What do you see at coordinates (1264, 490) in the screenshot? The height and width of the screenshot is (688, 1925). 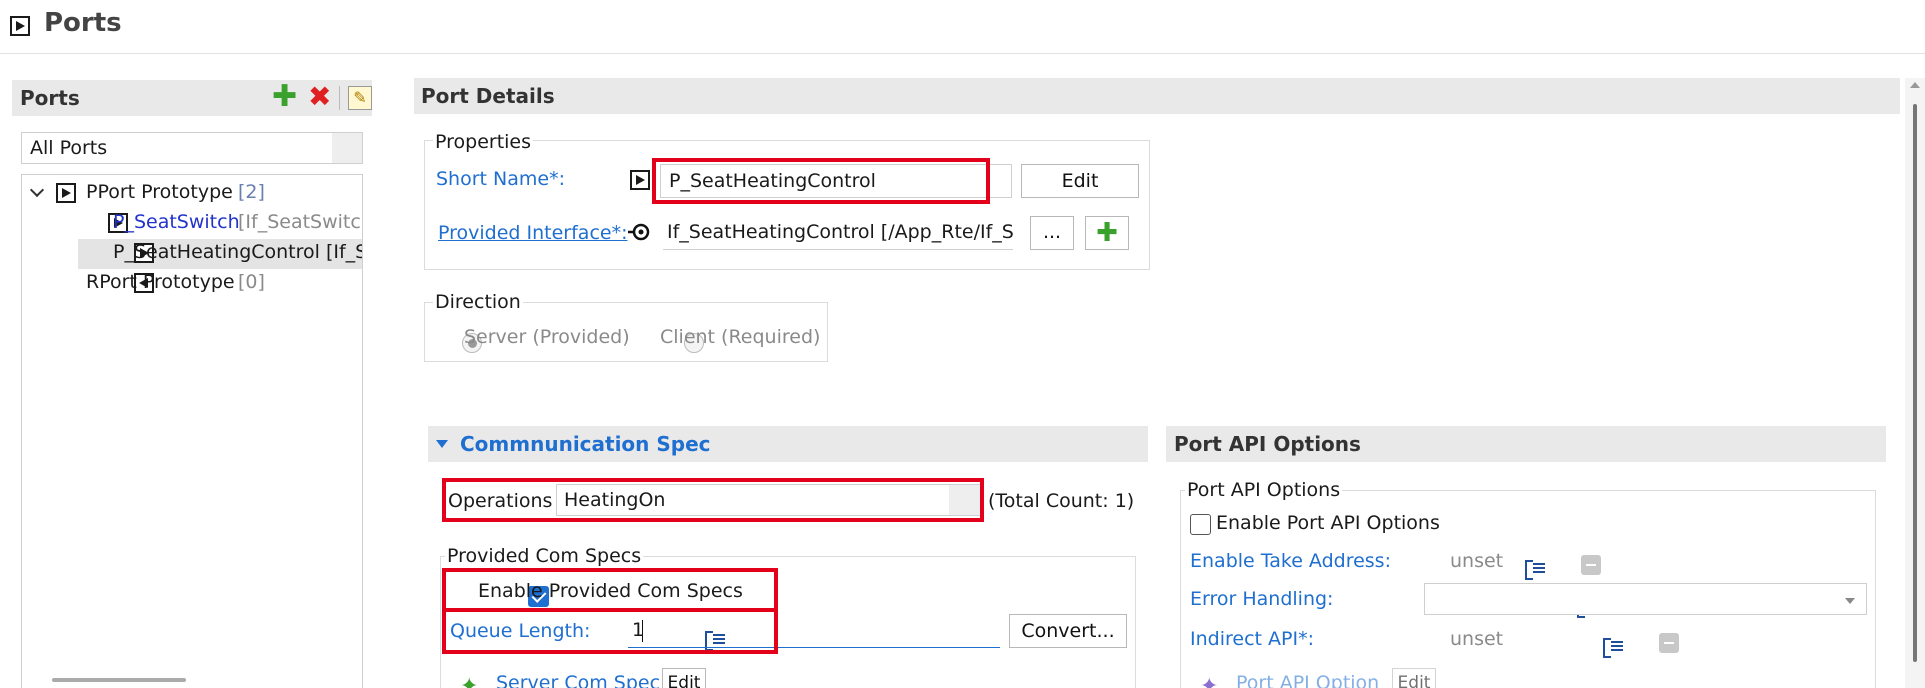 I see `port-api-options-legend: Port API Options` at bounding box center [1264, 490].